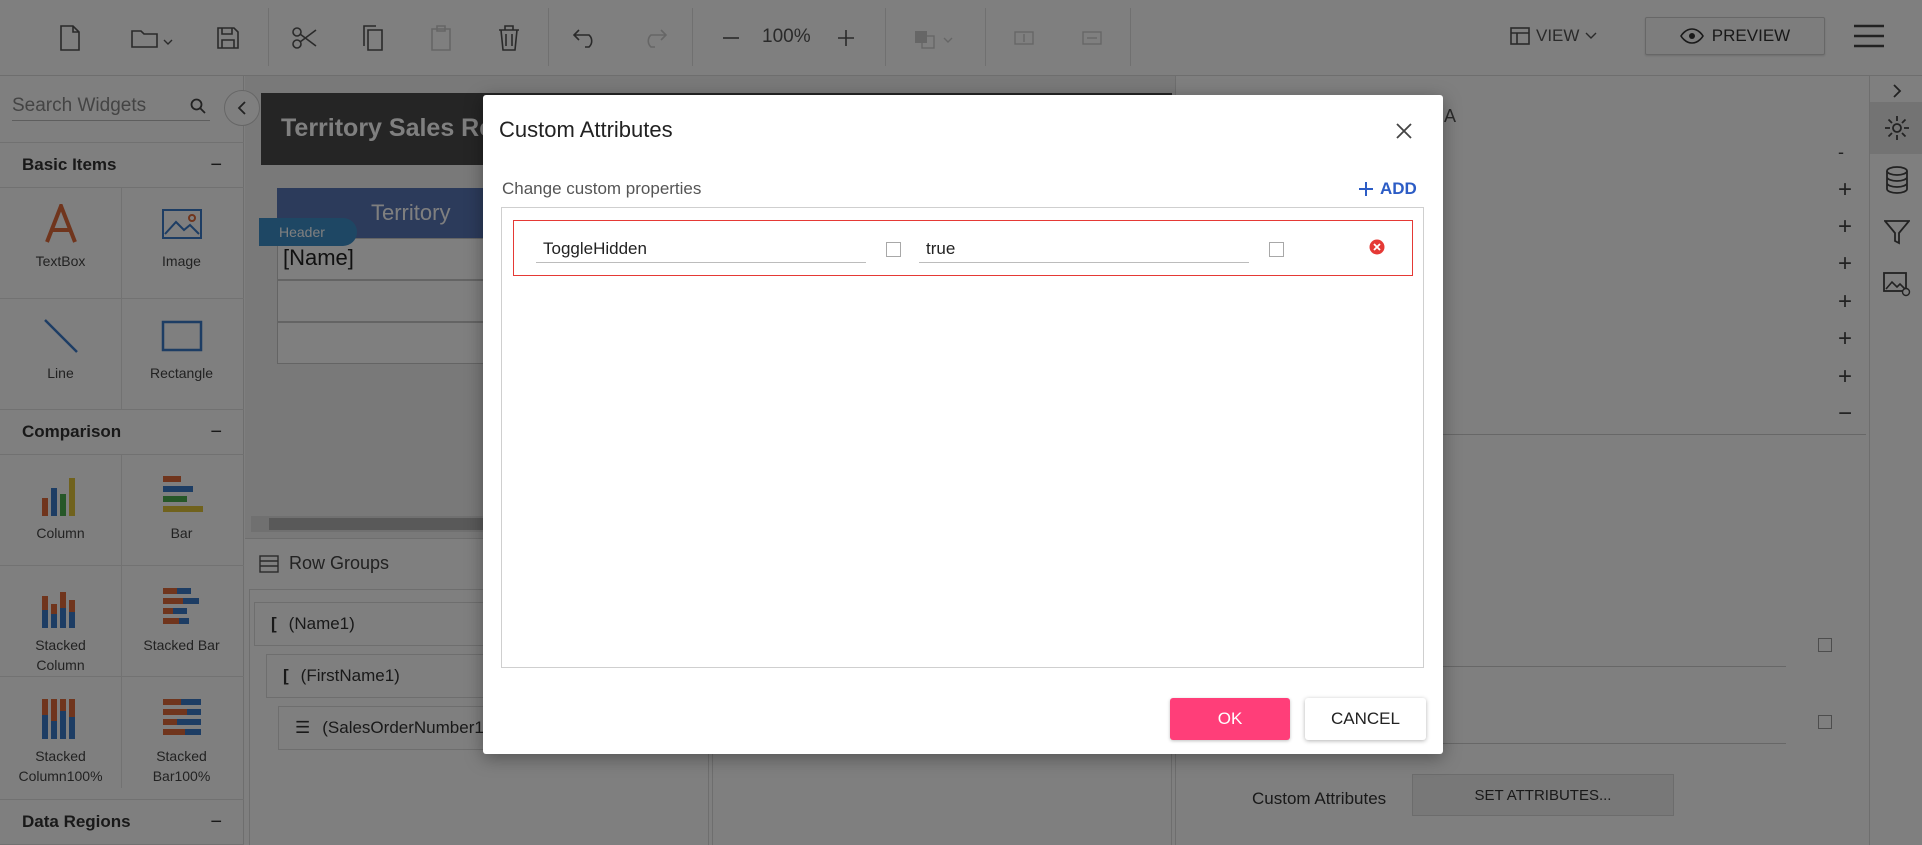 The height and width of the screenshot is (845, 1922). I want to click on add-label: ADD, so click(1398, 188).